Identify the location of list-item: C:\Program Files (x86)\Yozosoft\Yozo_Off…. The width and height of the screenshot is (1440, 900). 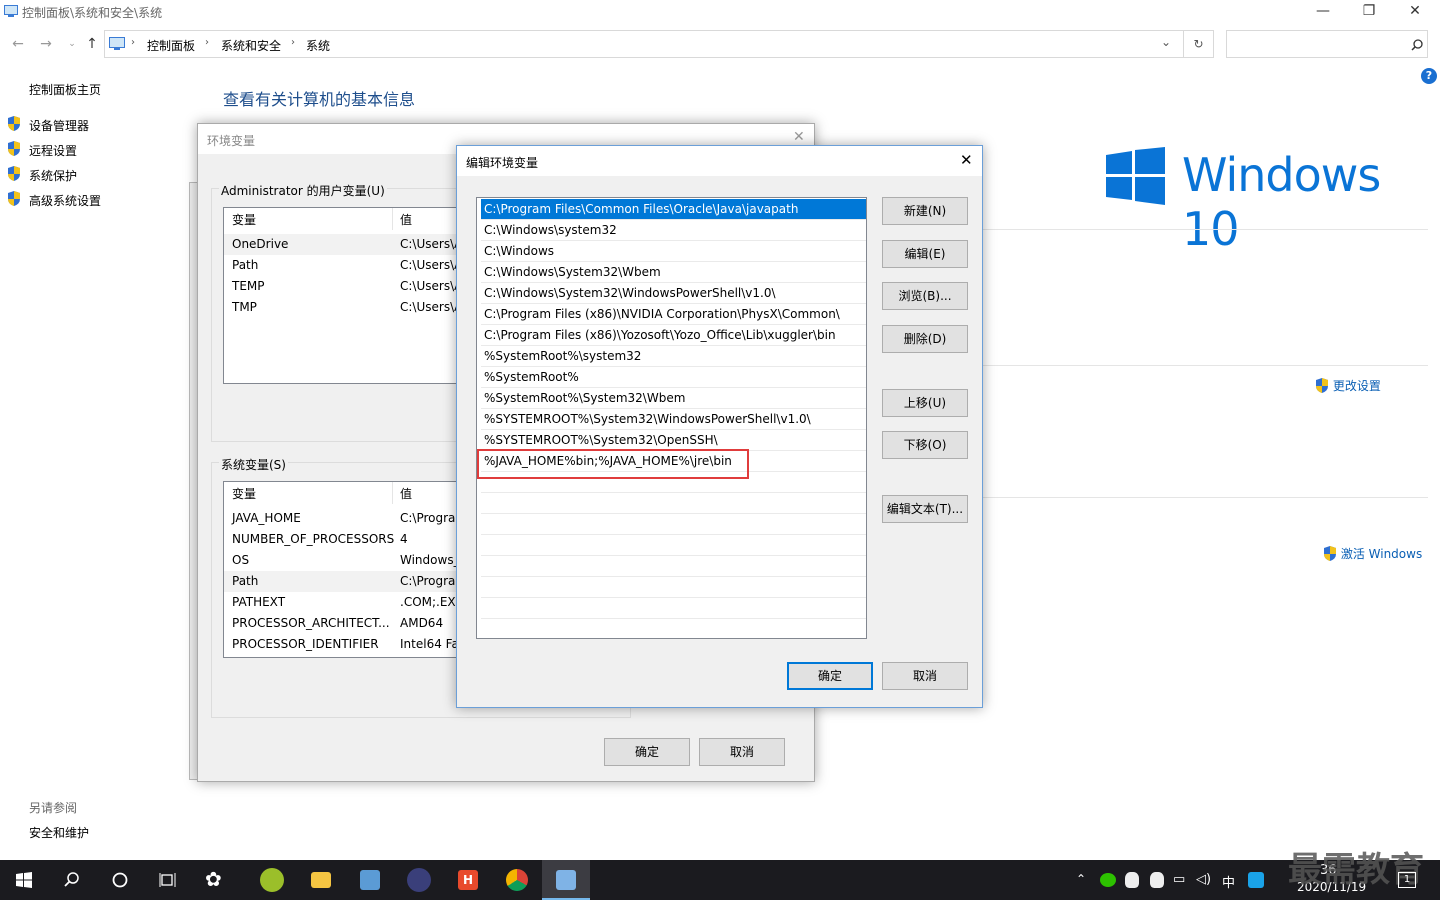
(673, 335).